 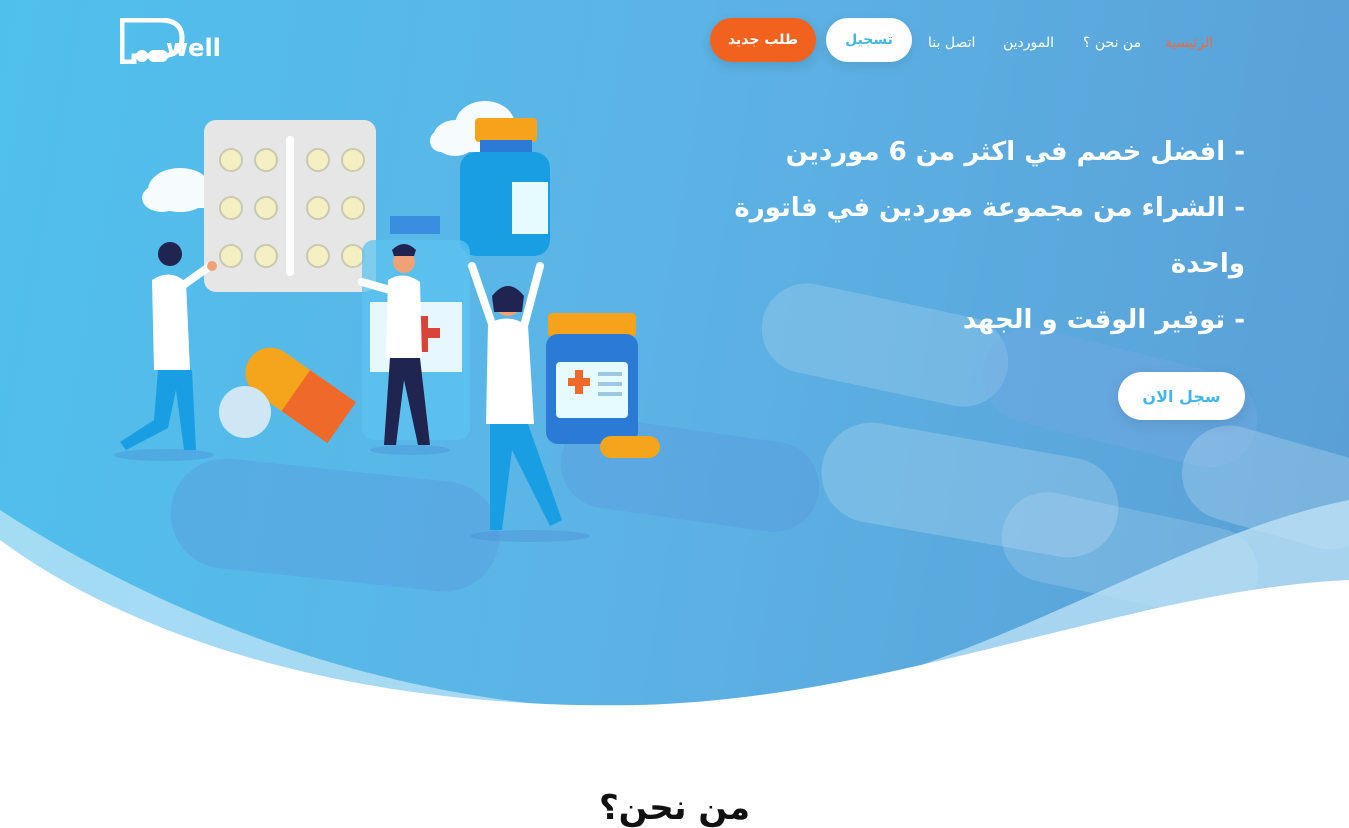 What do you see at coordinates (1015, 152) in the screenshot?
I see `feature-item: - افضل خصم في اكثر من 6 موردين` at bounding box center [1015, 152].